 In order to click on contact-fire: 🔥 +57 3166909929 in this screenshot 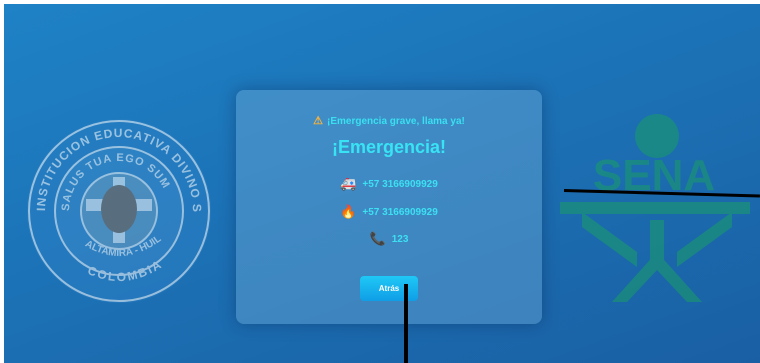, I will do `click(389, 212)`.